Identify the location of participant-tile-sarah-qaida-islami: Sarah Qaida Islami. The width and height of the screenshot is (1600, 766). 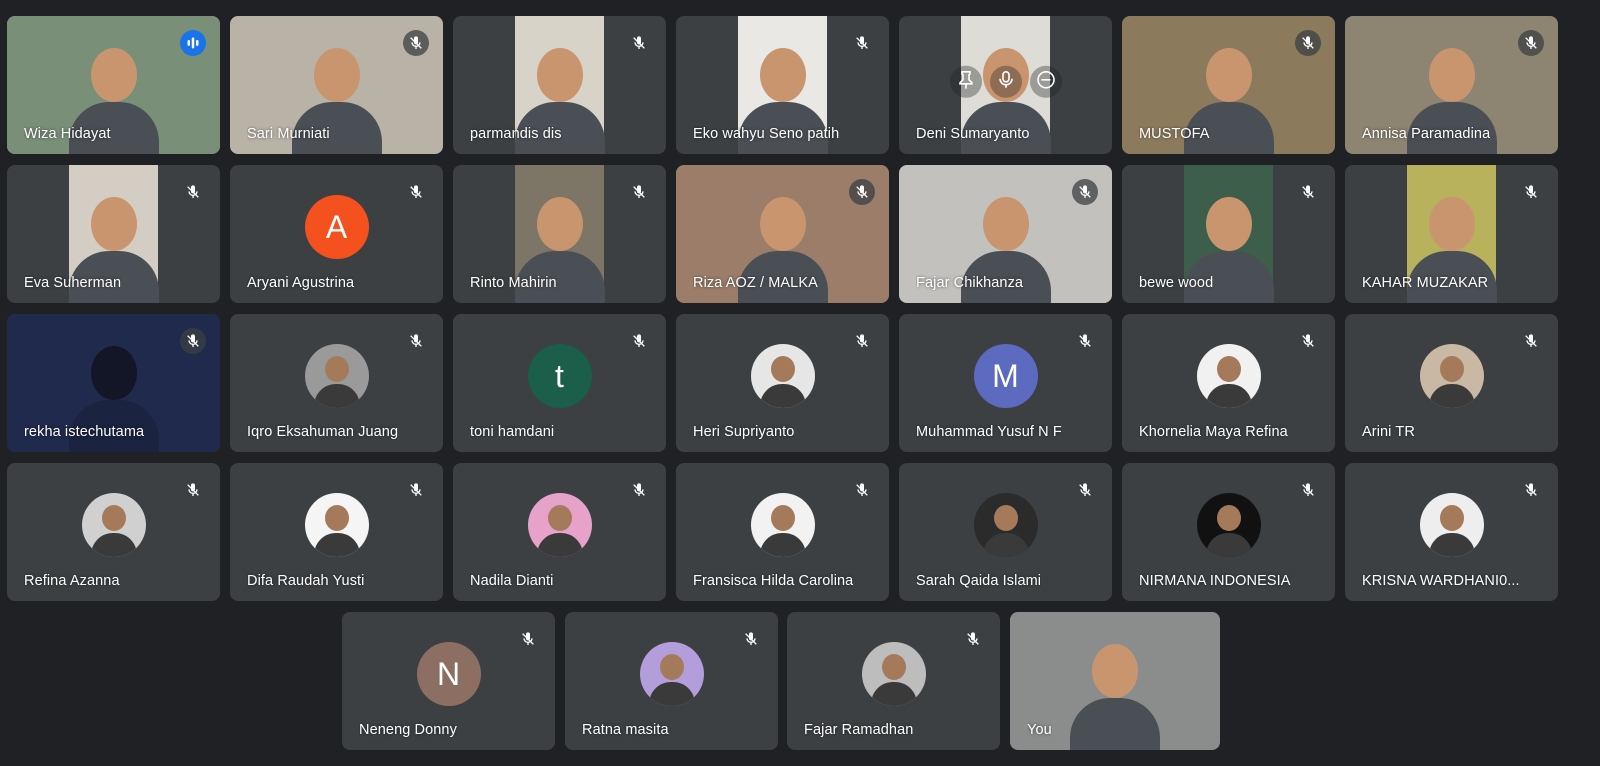
(1005, 532).